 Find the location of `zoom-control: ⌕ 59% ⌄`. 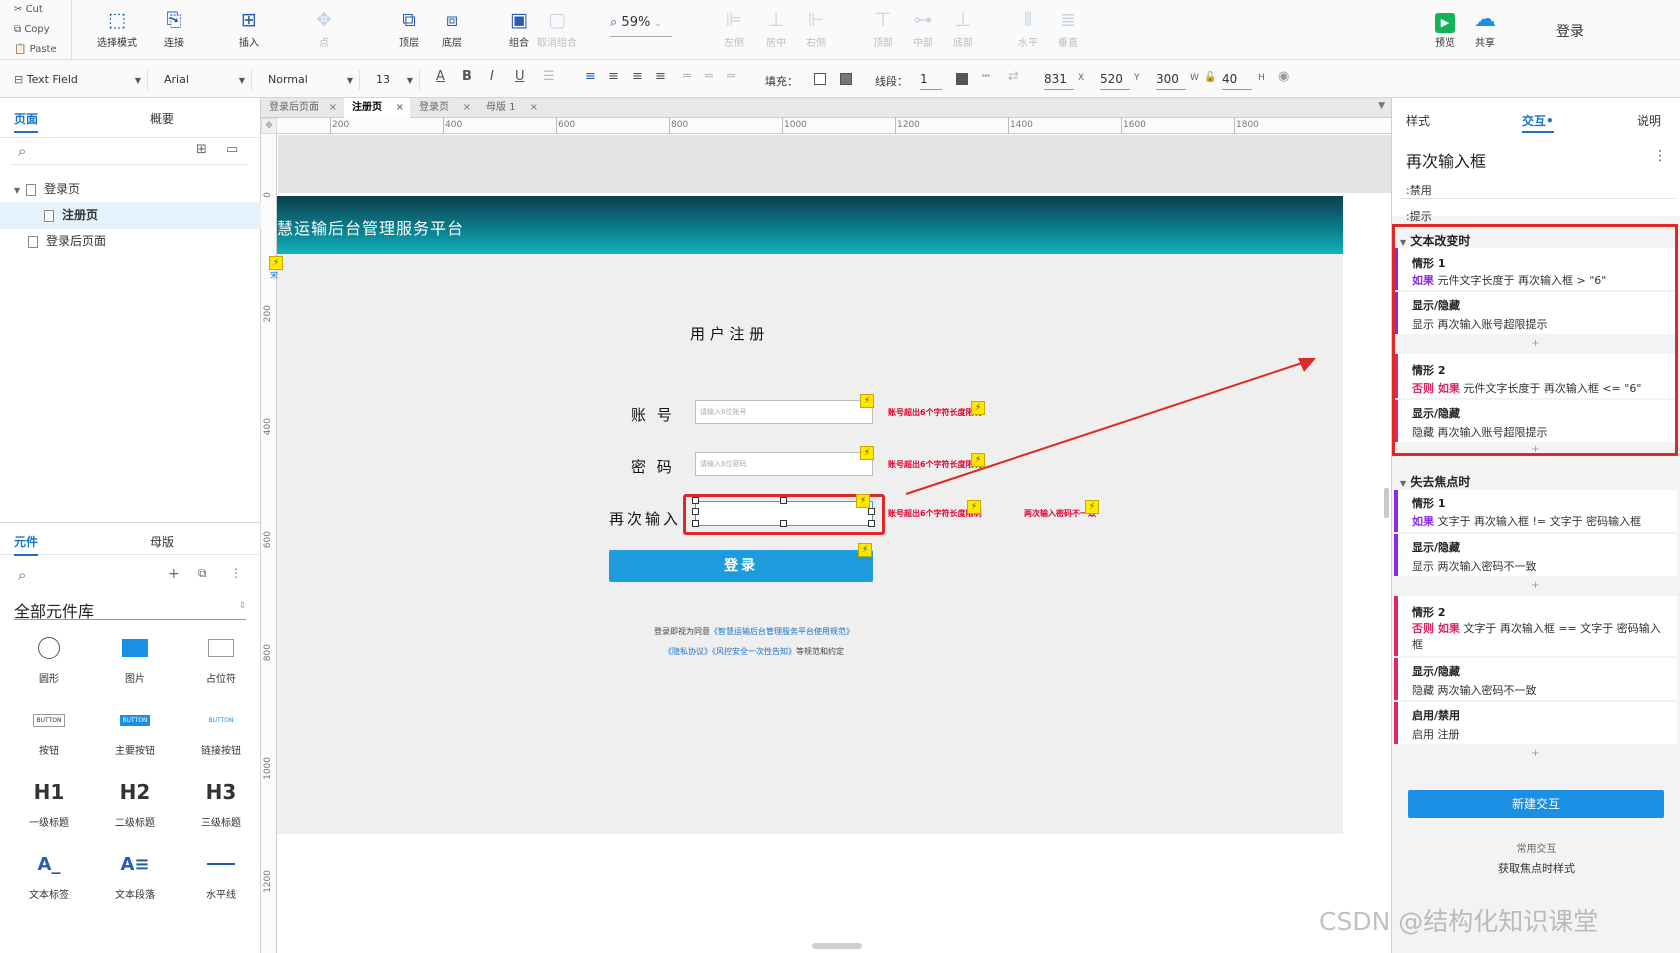

zoom-control: ⌕ 59% ⌄ is located at coordinates (641, 26).